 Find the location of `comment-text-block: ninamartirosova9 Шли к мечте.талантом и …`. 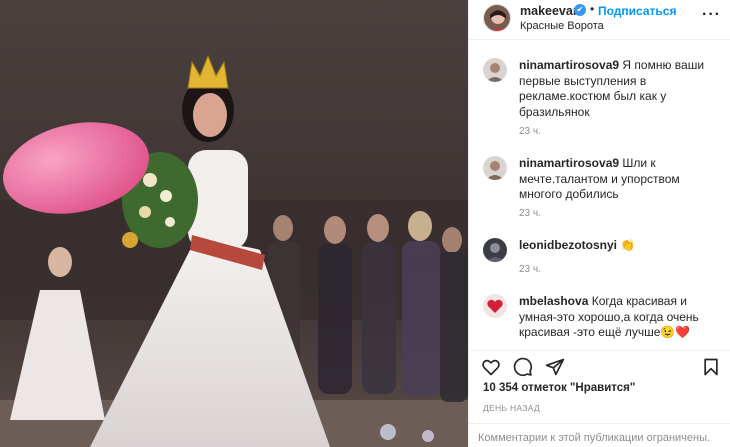

comment-text-block: ninamartirosova9 Шли к мечте.талантом и … is located at coordinates (622, 179).